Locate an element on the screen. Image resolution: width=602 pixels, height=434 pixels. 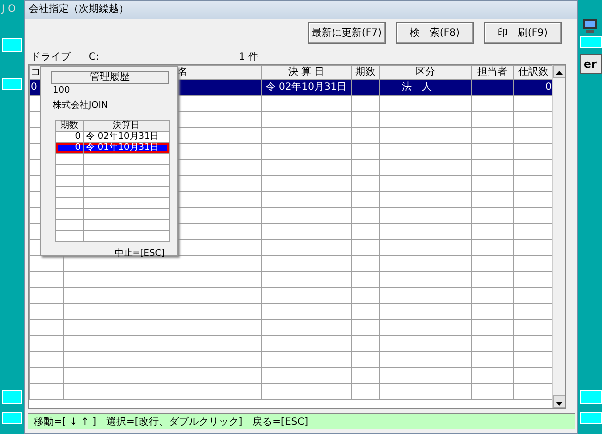
monitor-icon is located at coordinates (590, 26).